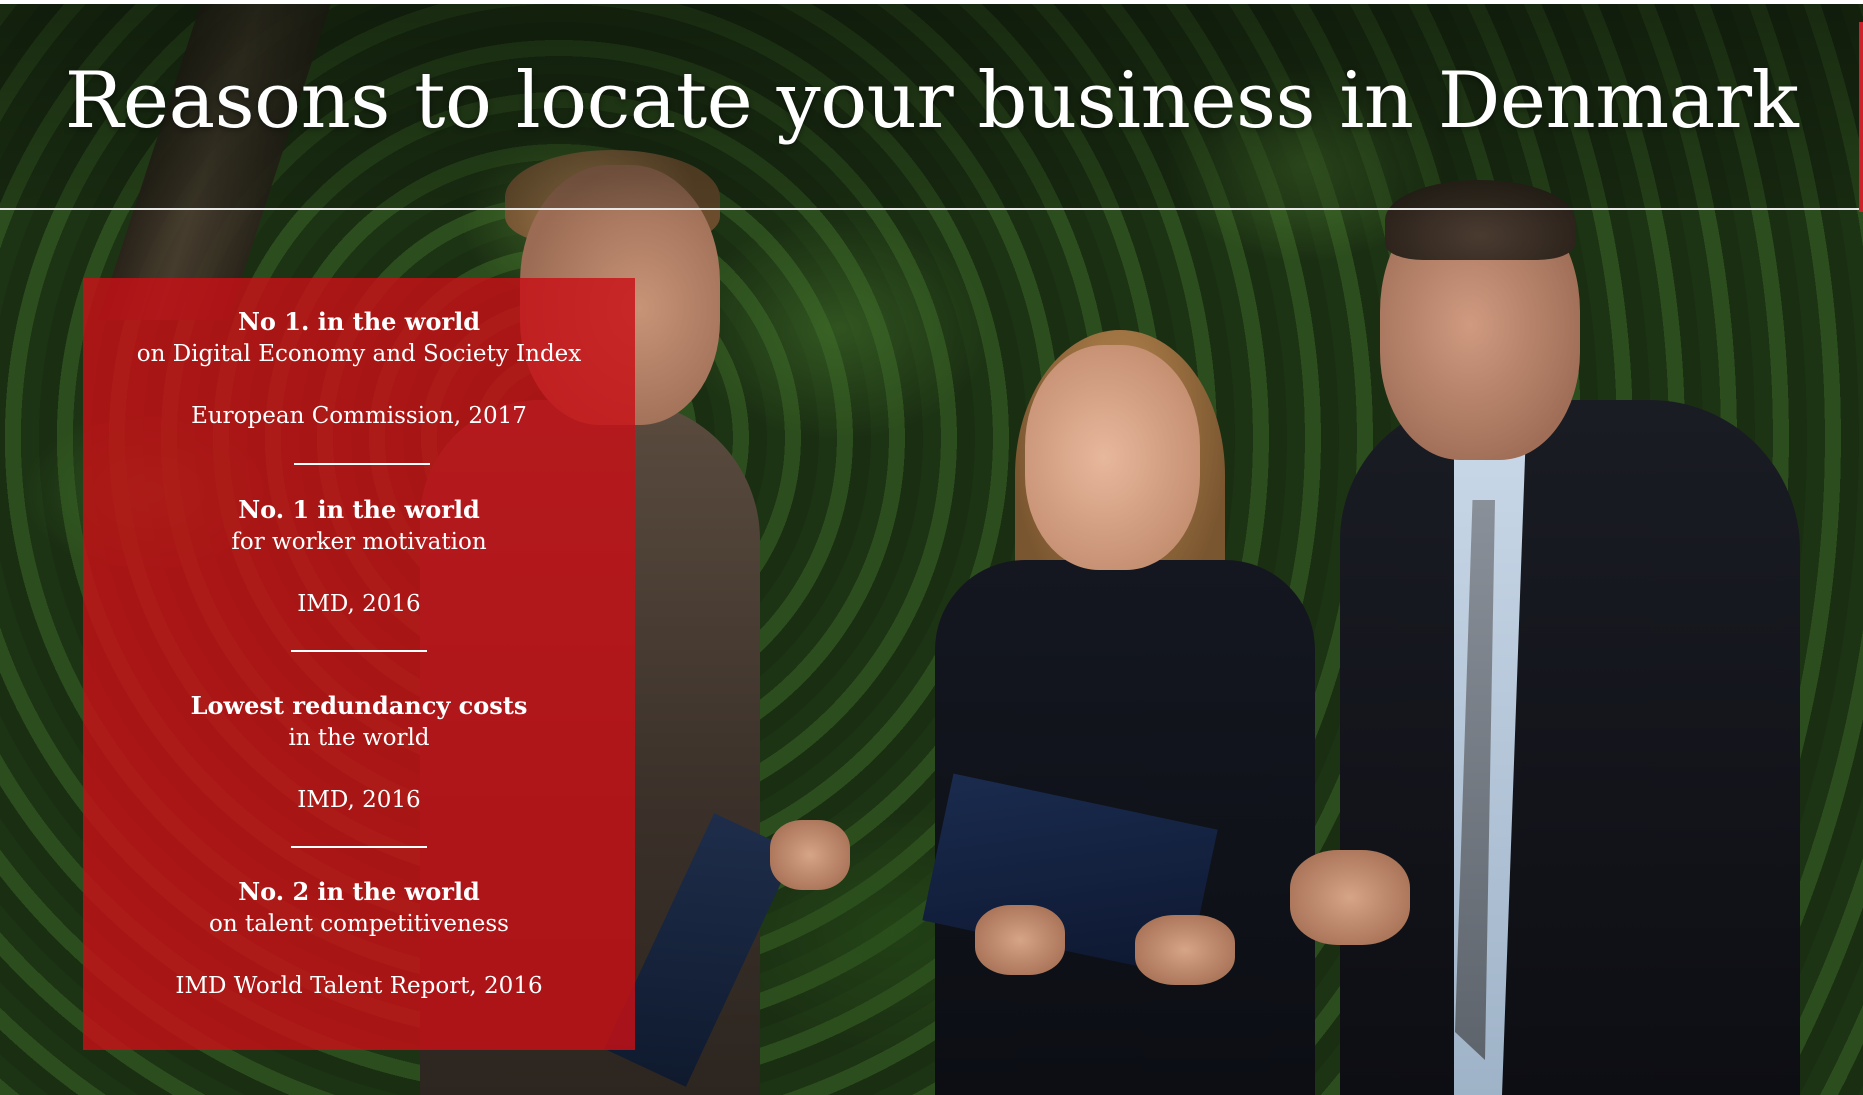 The image size is (1863, 1095). I want to click on stat-source: European Commission, 2017, so click(359, 416).